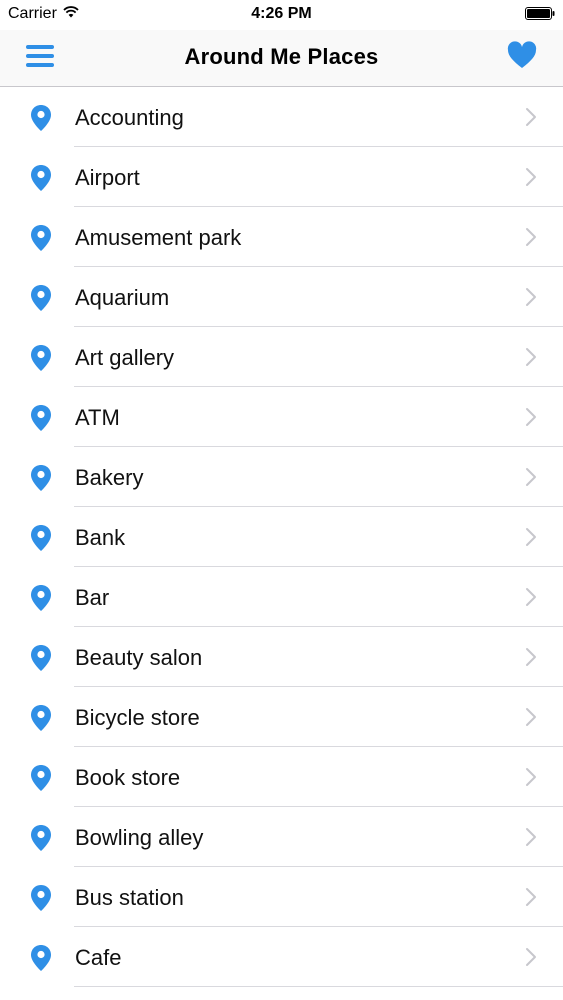 The width and height of the screenshot is (563, 1000). Describe the element at coordinates (107, 177) in the screenshot. I see `list-item-label: Airport` at that location.